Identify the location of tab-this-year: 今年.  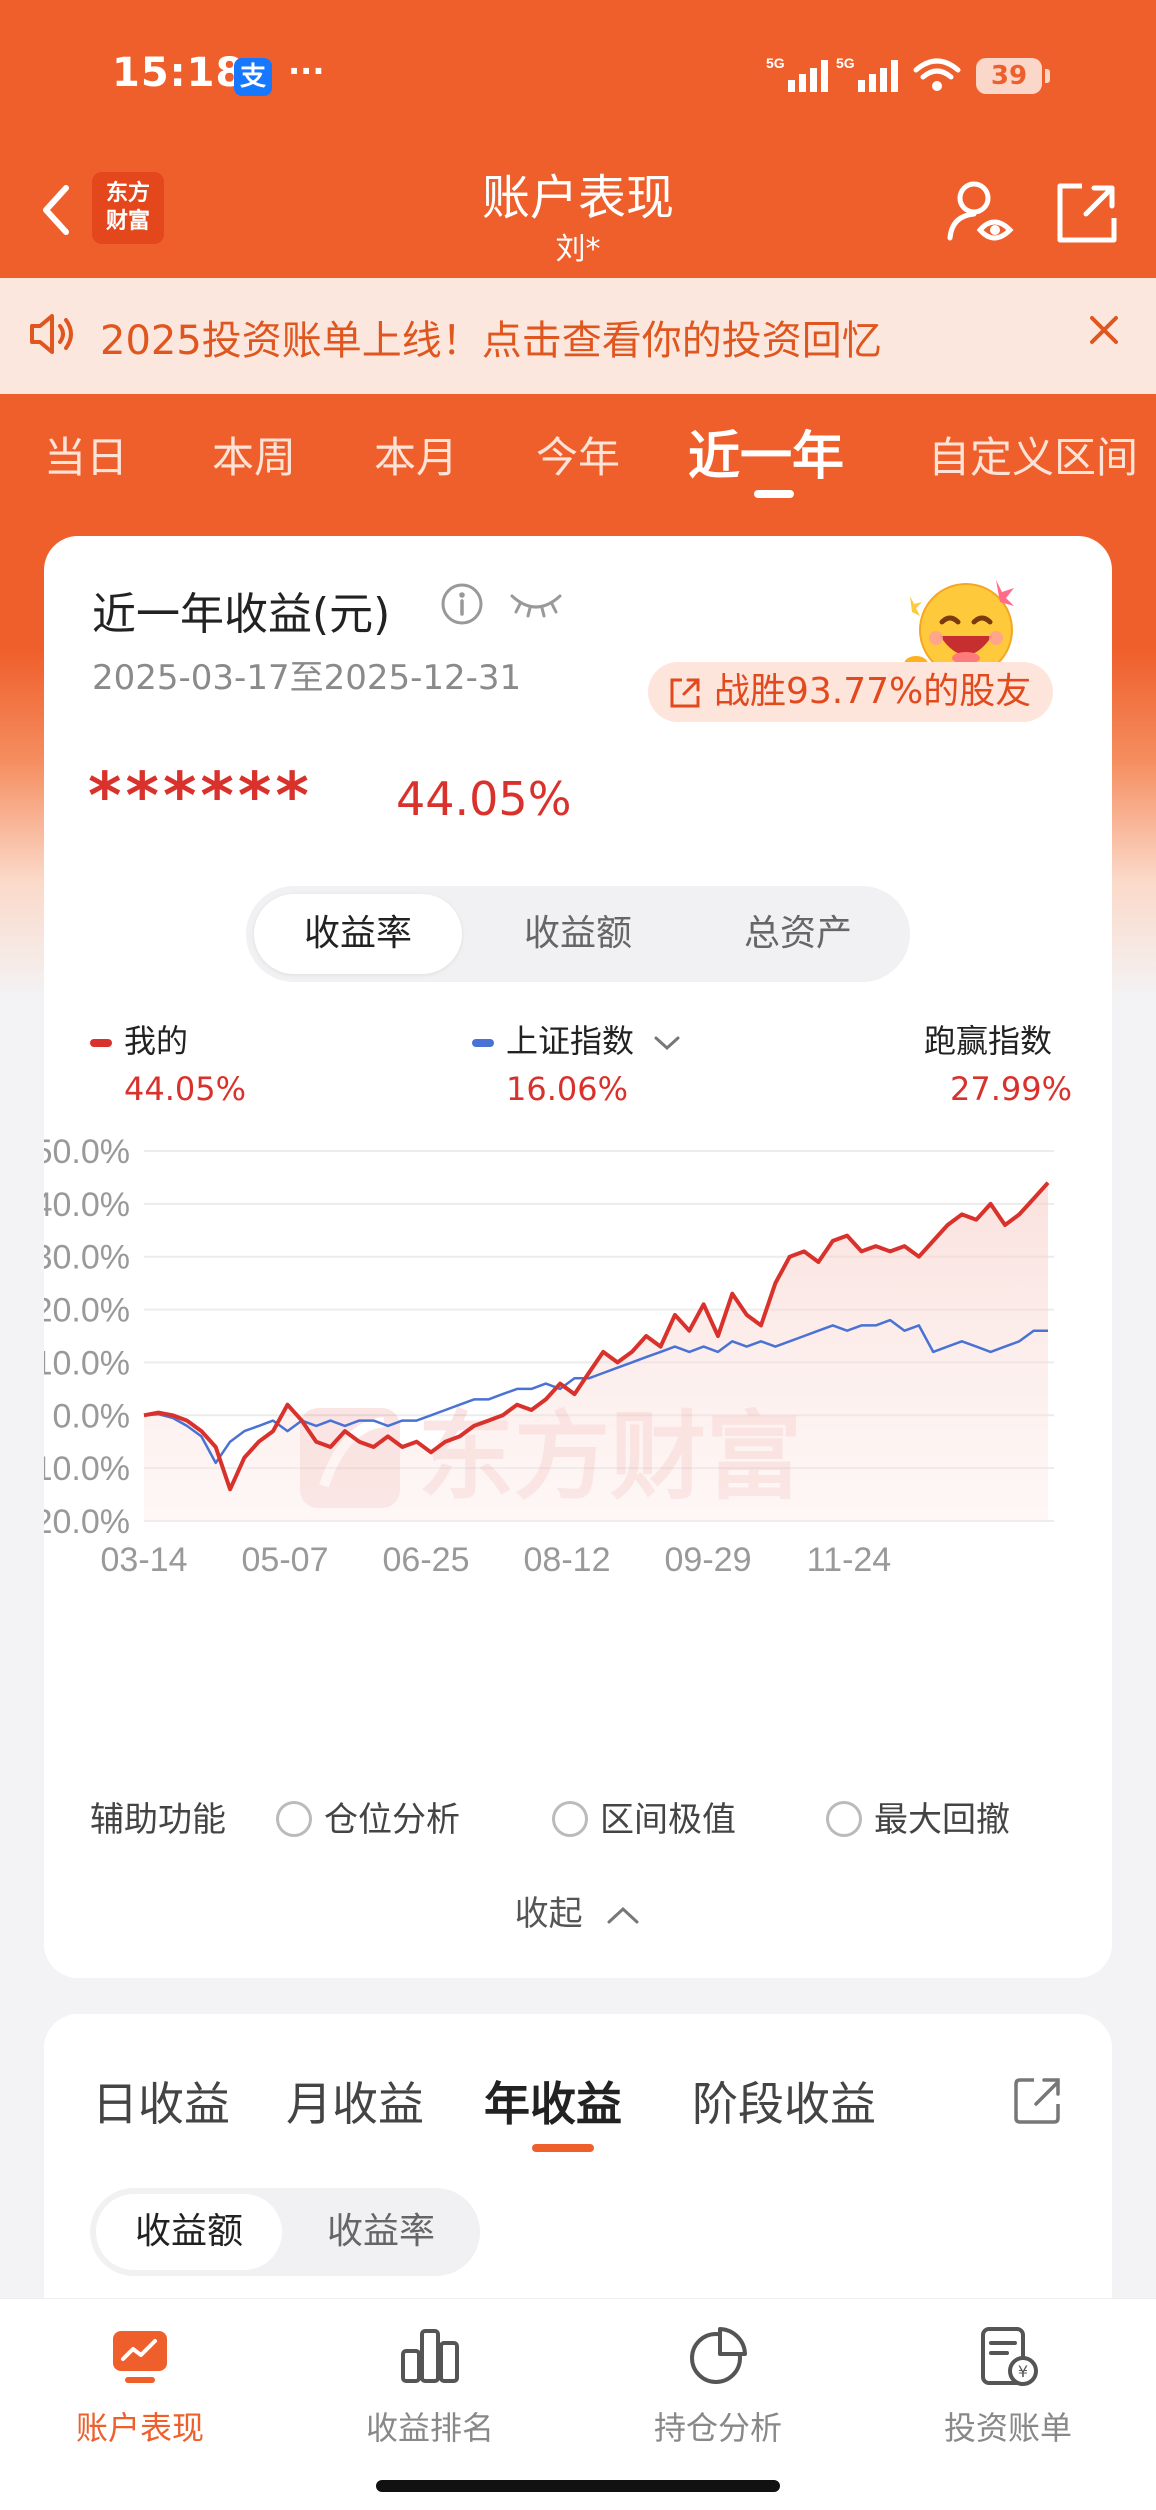
(578, 454).